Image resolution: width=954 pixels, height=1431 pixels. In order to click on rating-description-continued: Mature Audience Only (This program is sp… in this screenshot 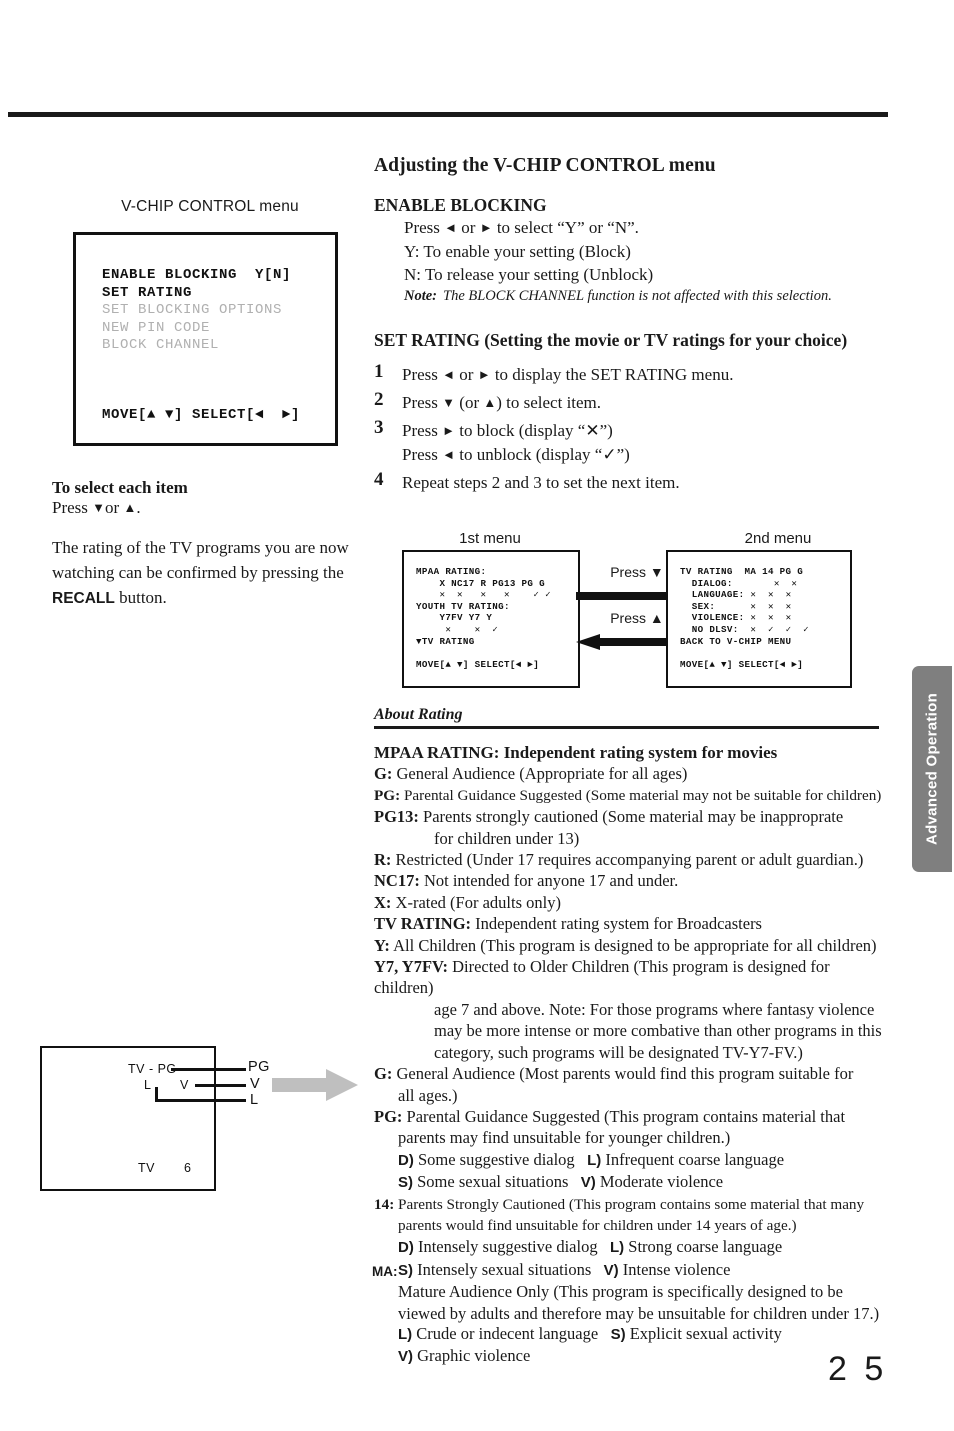, I will do `click(620, 1292)`.